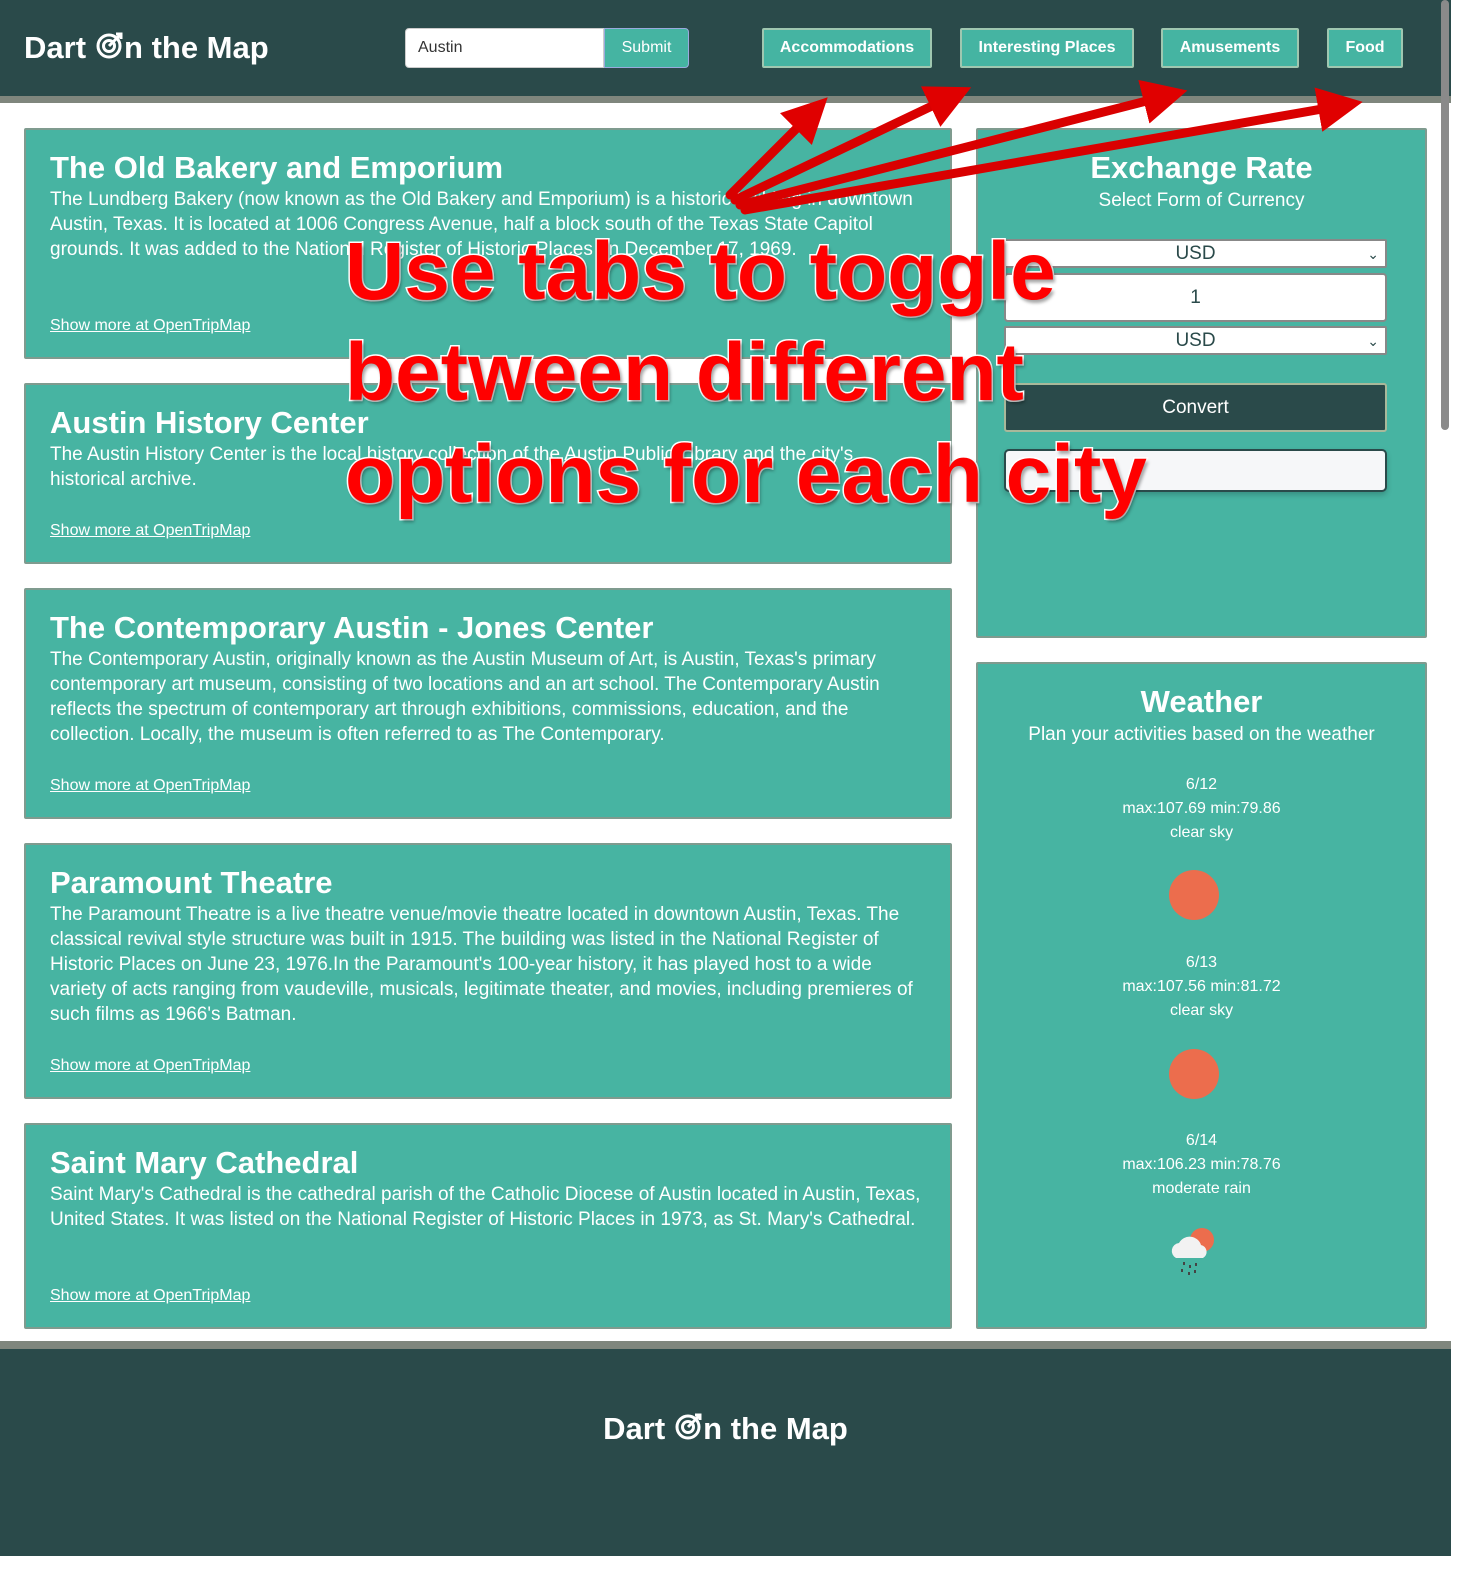  Describe the element at coordinates (277, 167) in the screenshot. I see `place-title: The Old Bakery and Emporium` at that location.